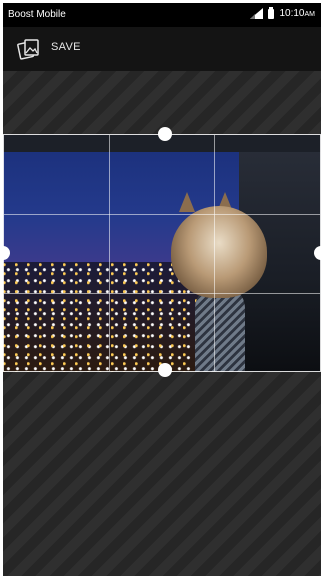 This screenshot has width=324, height=579. I want to click on gallery-icon, so click(29, 49).